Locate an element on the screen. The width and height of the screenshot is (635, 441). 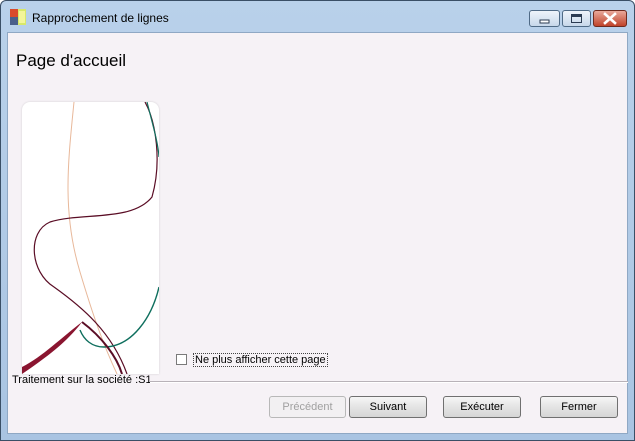
decorative-curves-image is located at coordinates (90, 238).